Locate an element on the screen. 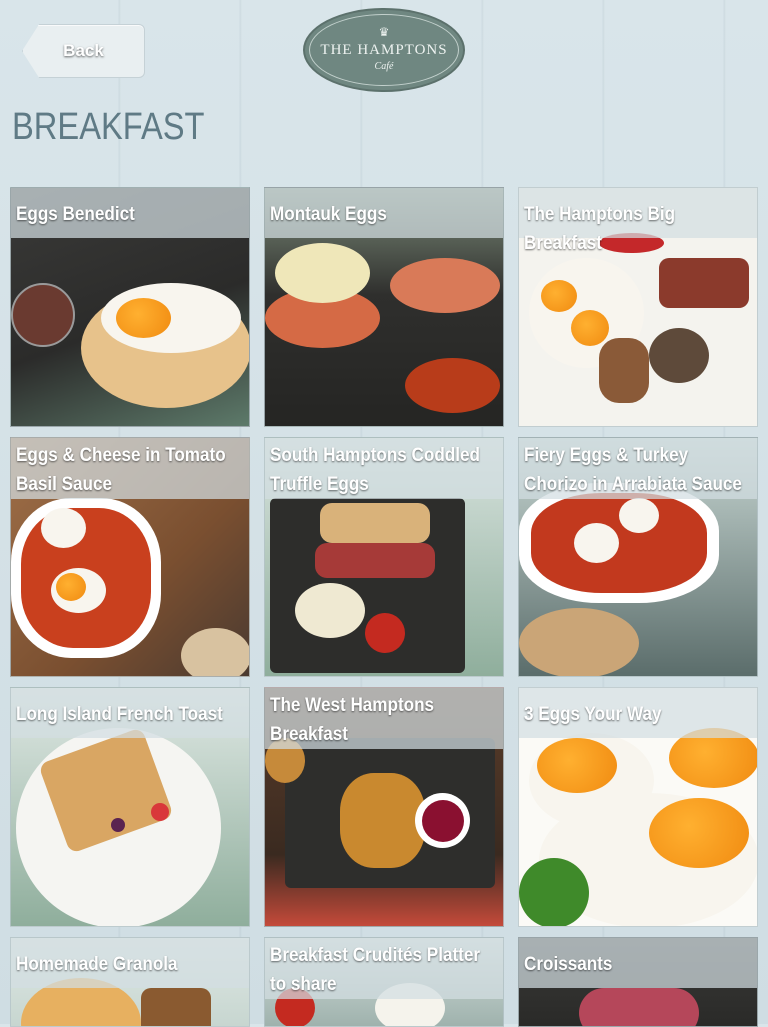  menu-item-card: The West Hamptons Breakfast is located at coordinates (384, 807).